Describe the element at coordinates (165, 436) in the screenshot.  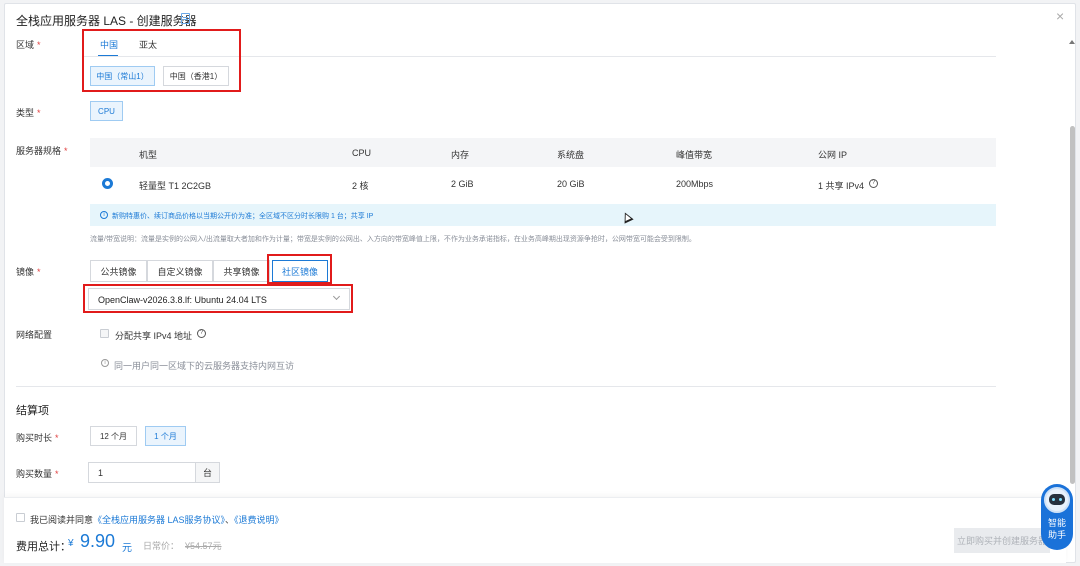
I see `duration-option-1-month: 1 个月` at that location.